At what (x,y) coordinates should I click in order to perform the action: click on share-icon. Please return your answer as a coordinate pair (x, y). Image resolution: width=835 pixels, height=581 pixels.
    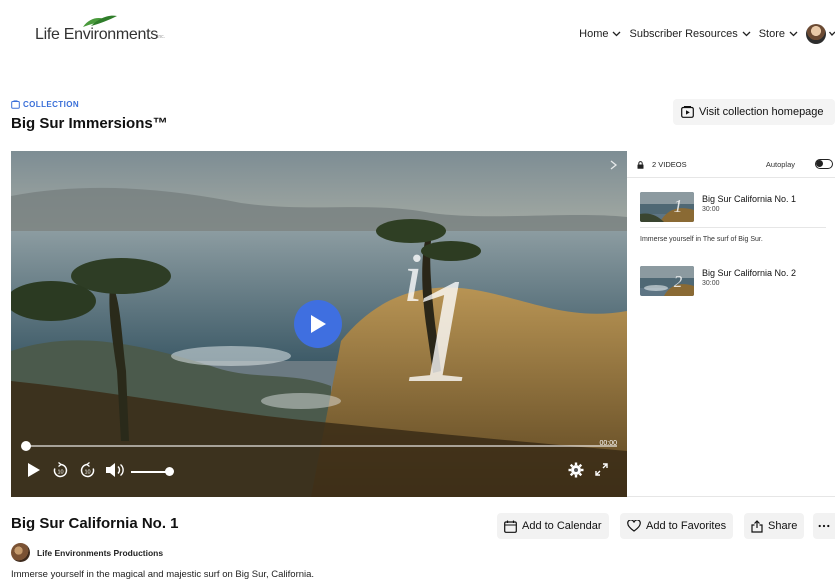
    Looking at the image, I should click on (757, 526).